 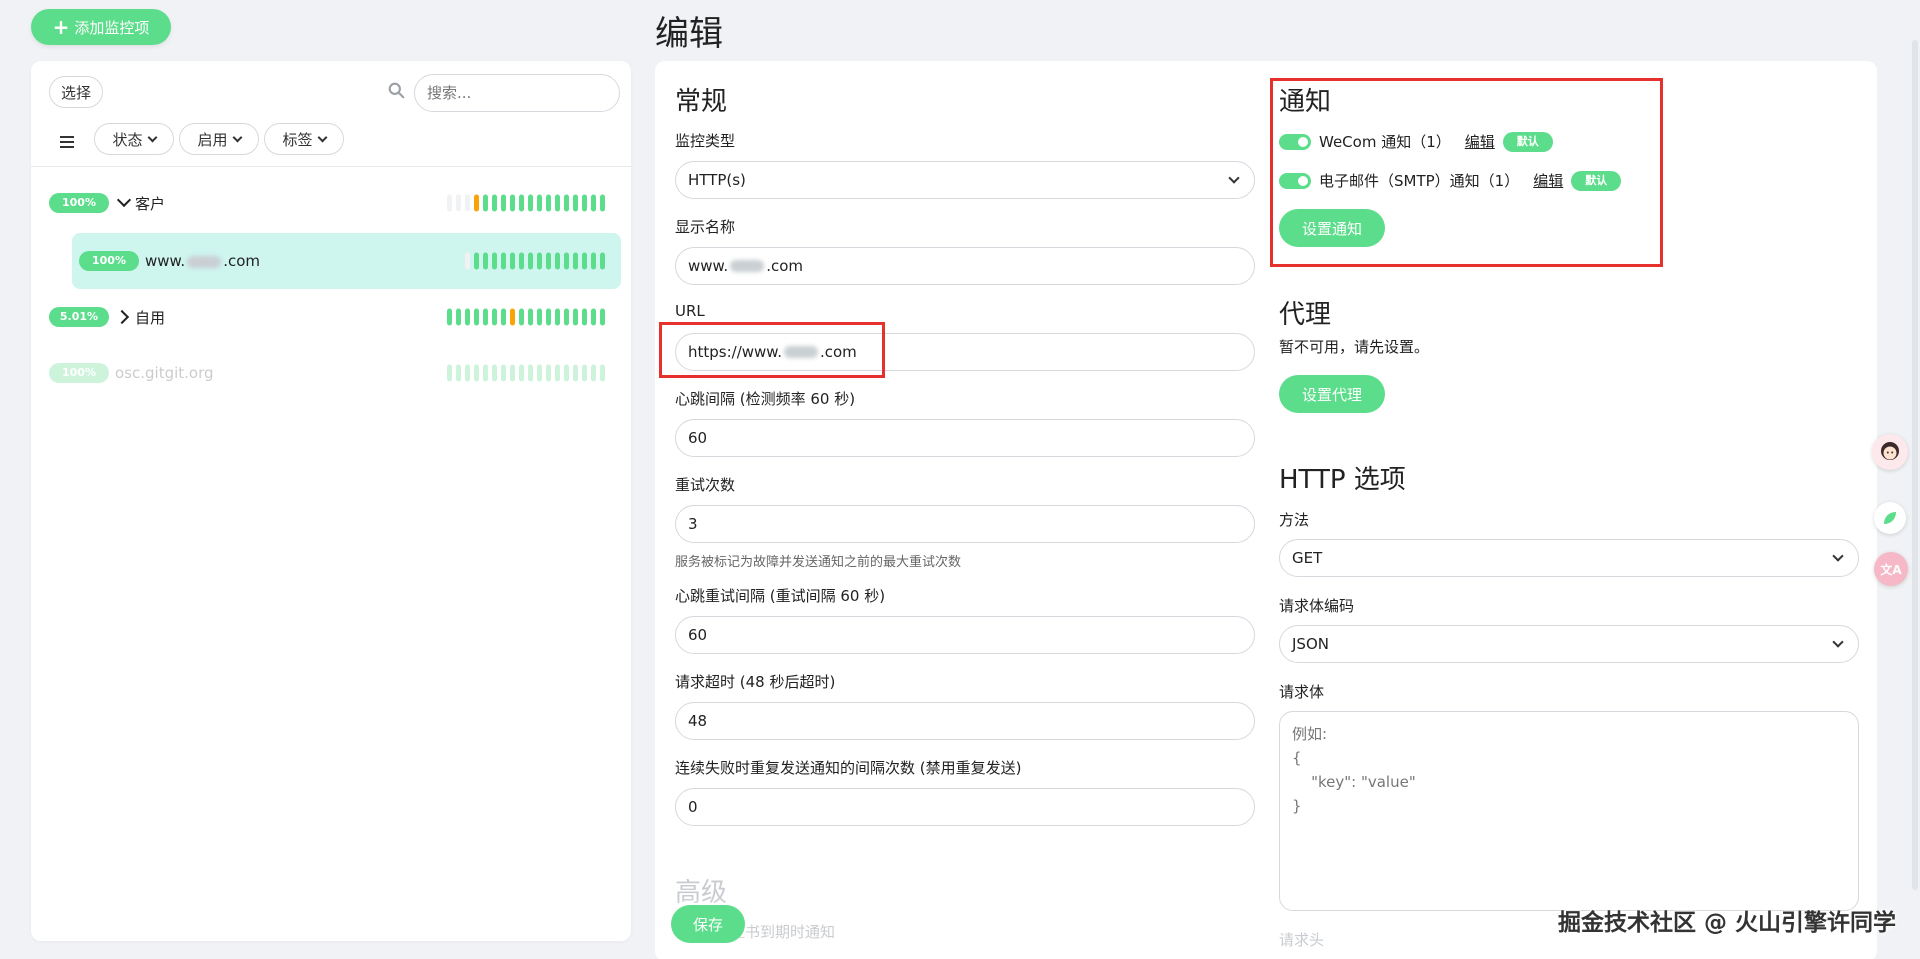 What do you see at coordinates (335, 317) in the screenshot?
I see `monitor-group-row: 5.01% 自用` at bounding box center [335, 317].